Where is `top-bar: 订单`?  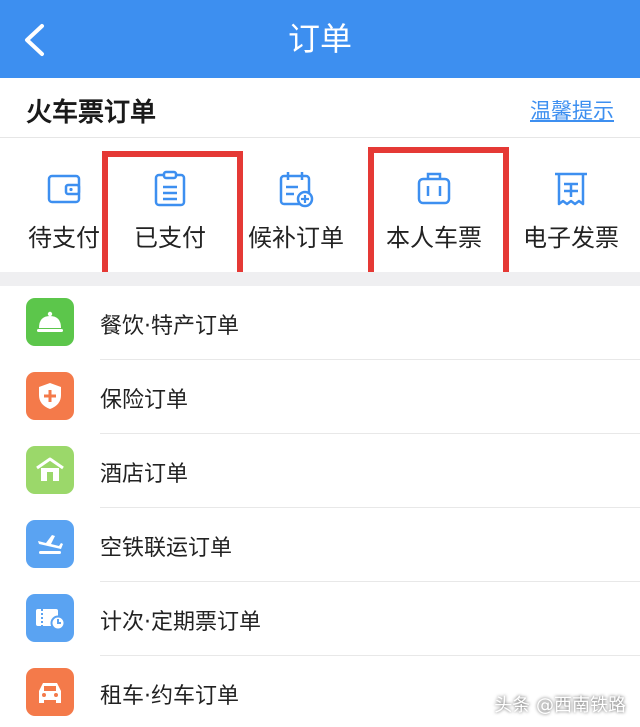
top-bar: 订单 is located at coordinates (320, 39).